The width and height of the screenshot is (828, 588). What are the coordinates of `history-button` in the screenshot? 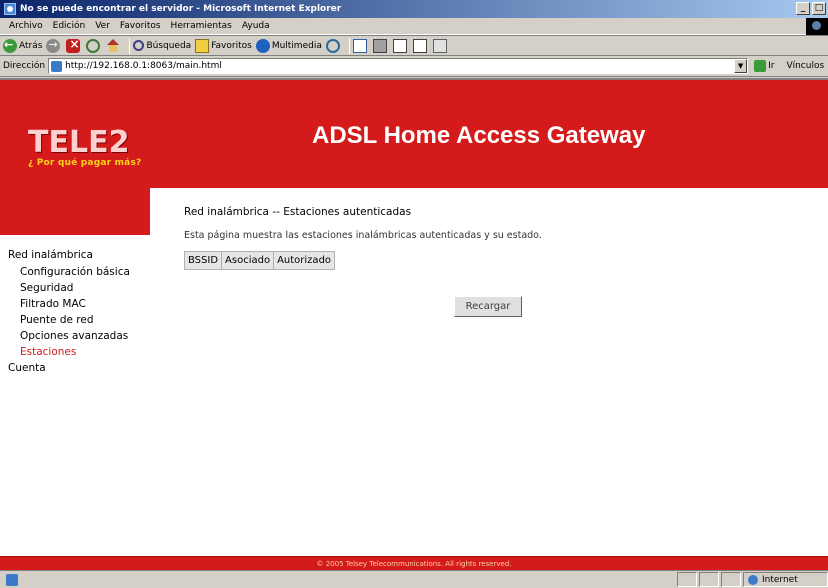 It's located at (333, 45).